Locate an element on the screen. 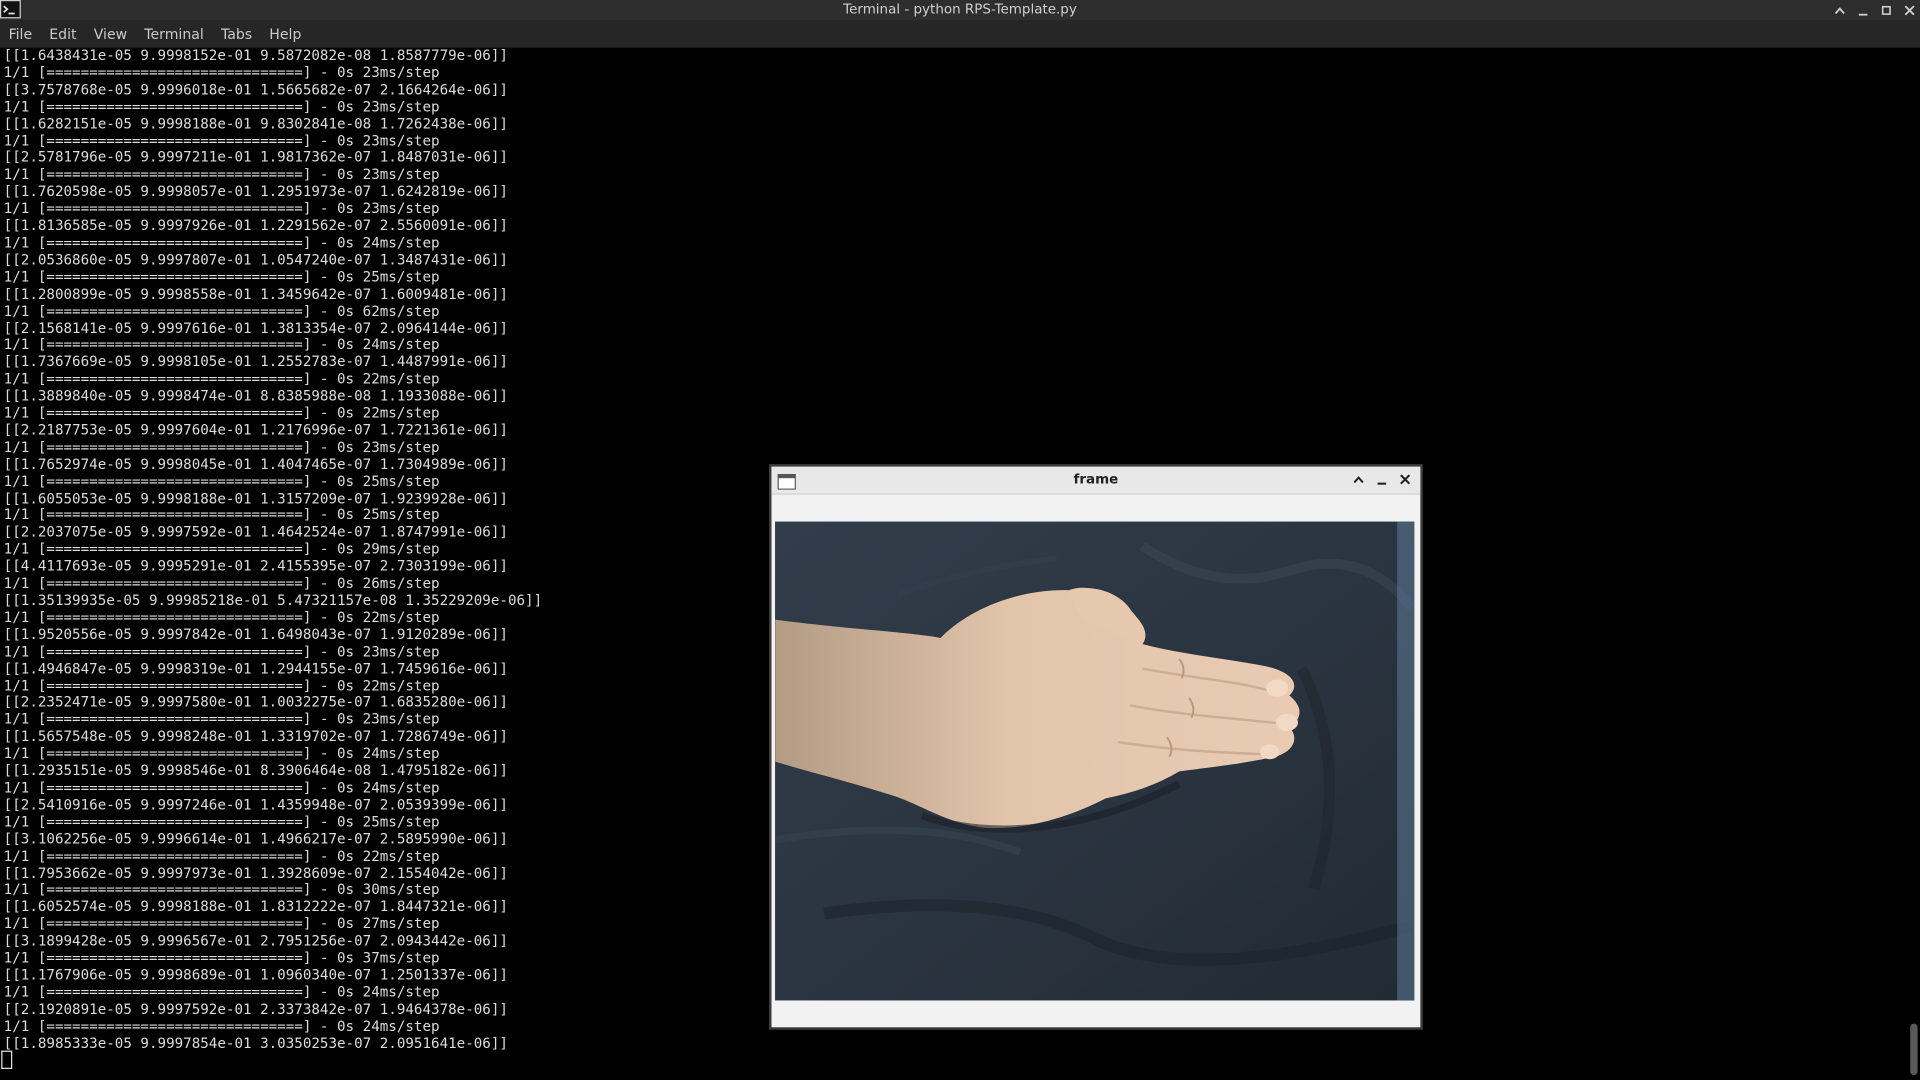 This screenshot has width=1920, height=1080. webcam-video is located at coordinates (1095, 761).